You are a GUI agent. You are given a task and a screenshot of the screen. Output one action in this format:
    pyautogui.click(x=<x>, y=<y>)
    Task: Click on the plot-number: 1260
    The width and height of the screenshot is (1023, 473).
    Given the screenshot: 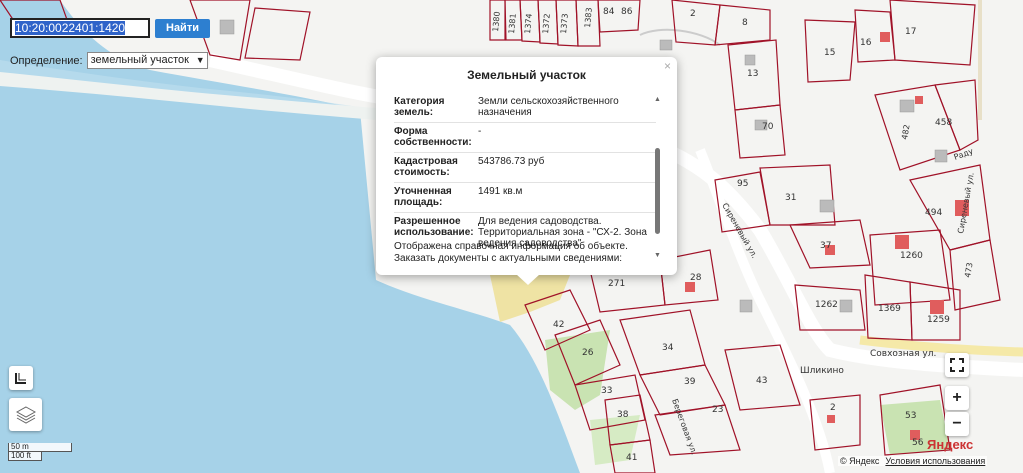 What is the action you would take?
    pyautogui.click(x=911, y=256)
    